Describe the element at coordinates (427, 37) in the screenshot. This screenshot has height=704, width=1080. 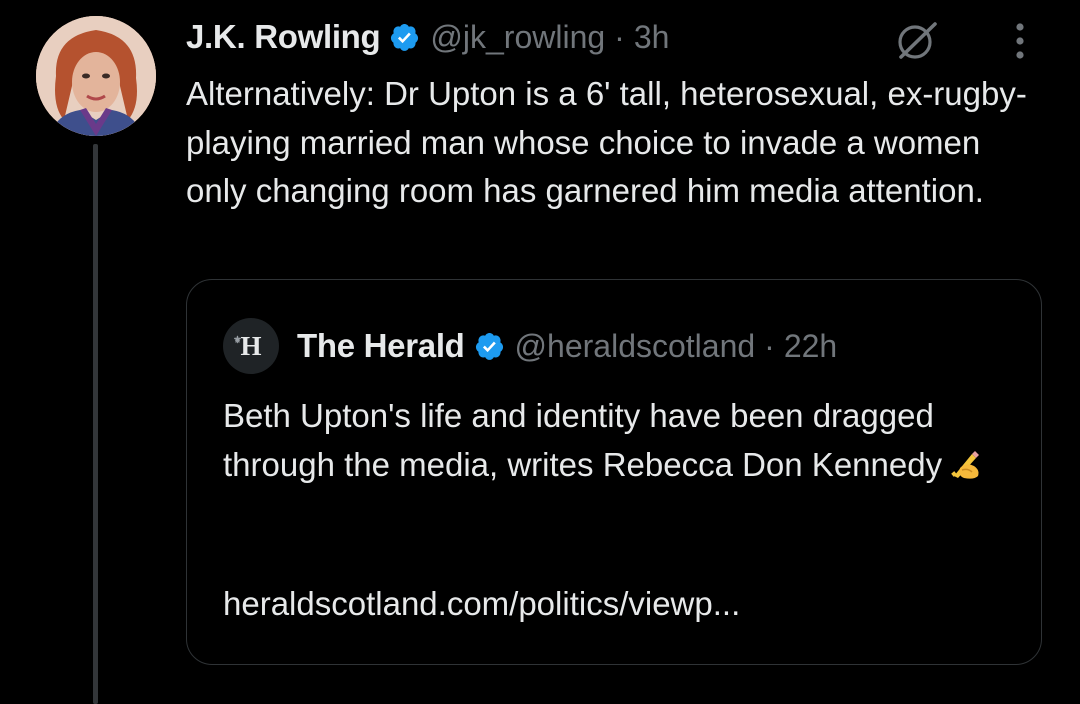
I see `tweet-header: J.K. Rowling @jk_rowling · 3h` at that location.